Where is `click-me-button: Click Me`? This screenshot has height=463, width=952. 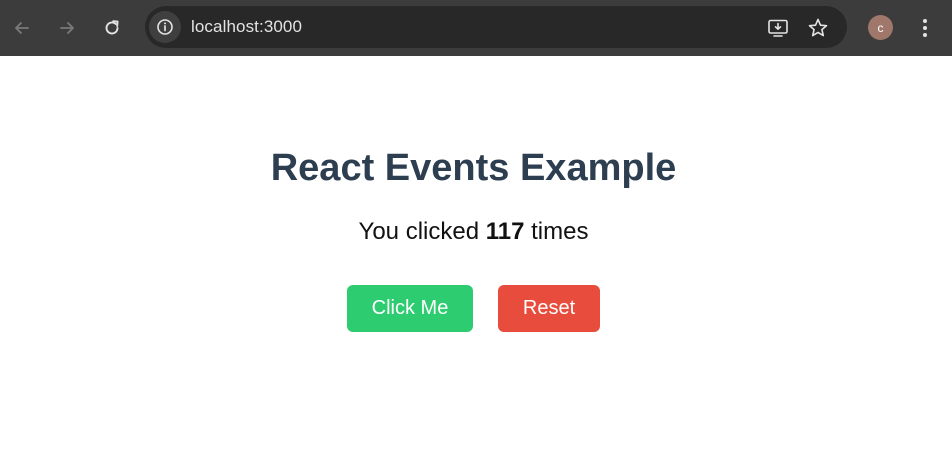
click-me-button: Click Me is located at coordinates (410, 308).